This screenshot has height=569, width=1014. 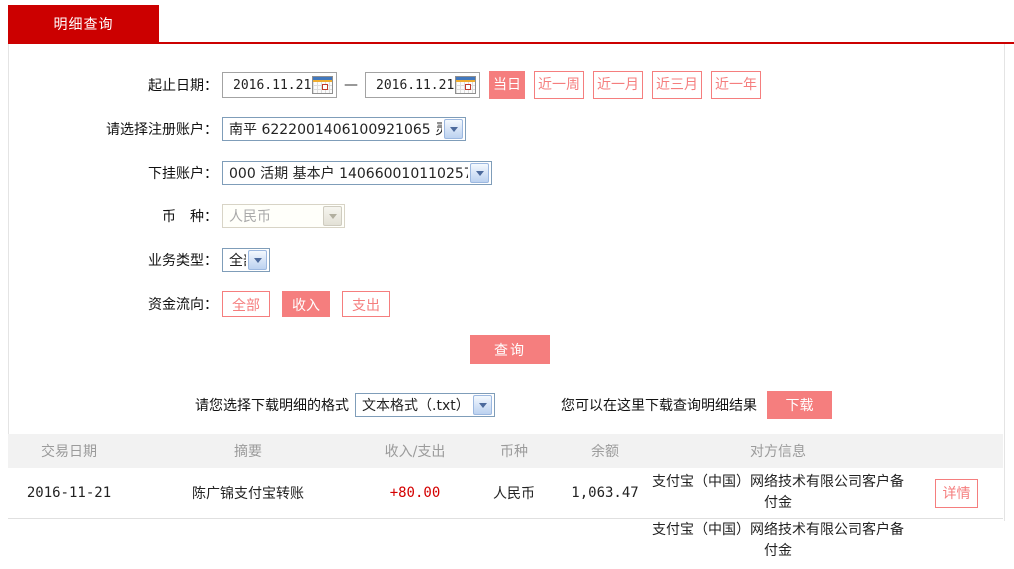 I want to click on quick-range-week-button: 近一周, so click(x=559, y=85).